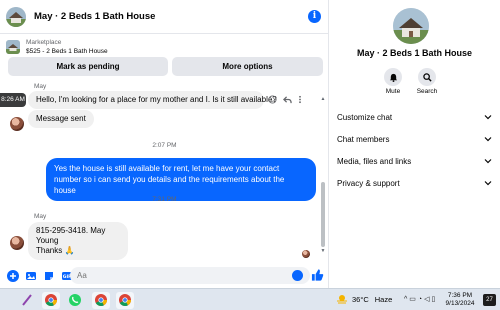 Image resolution: width=500 pixels, height=310 pixels. What do you see at coordinates (164, 199) in the screenshot?
I see `timestamp-divider: 7:31 PM` at bounding box center [164, 199].